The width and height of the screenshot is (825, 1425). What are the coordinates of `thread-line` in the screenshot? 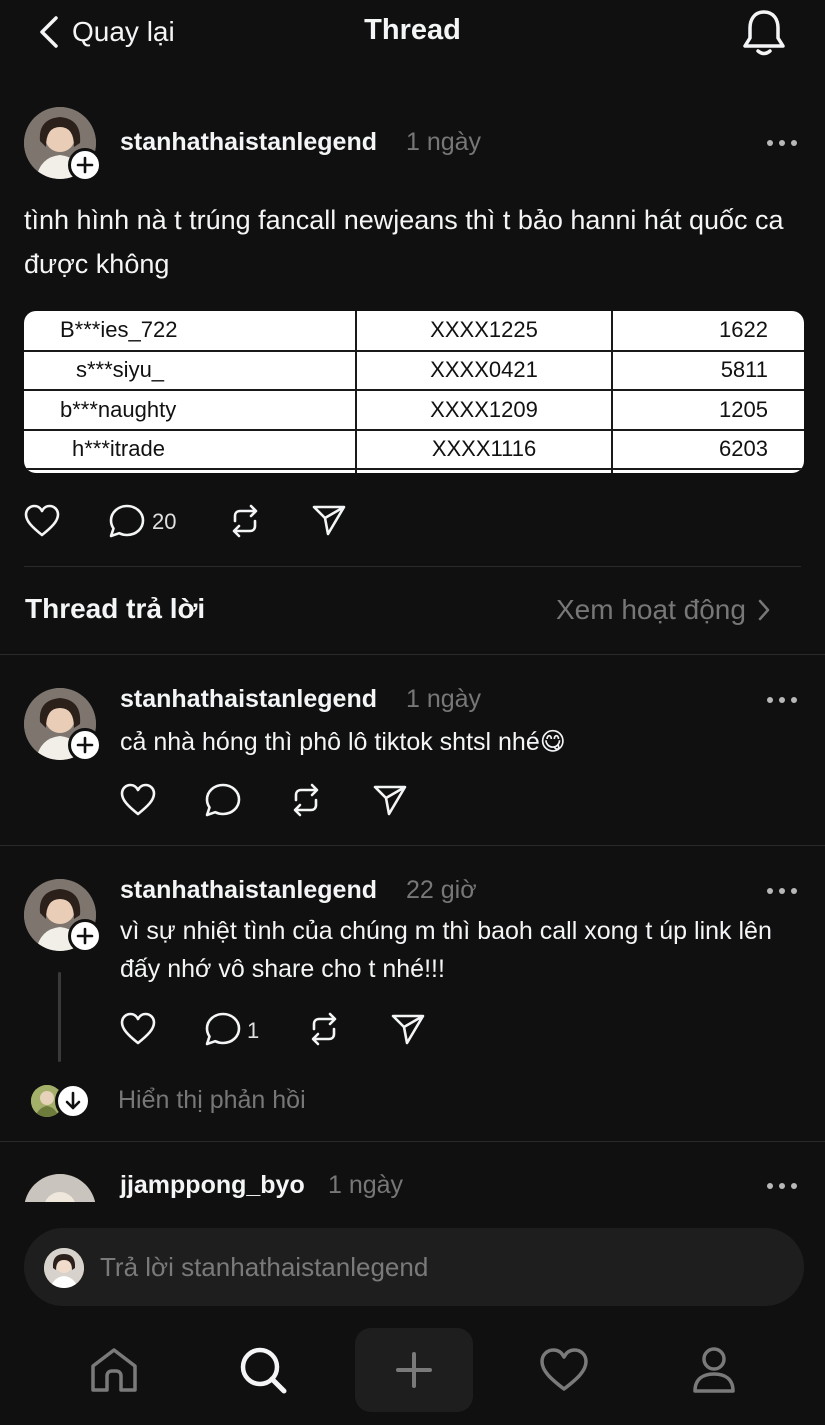 It's located at (59, 1017).